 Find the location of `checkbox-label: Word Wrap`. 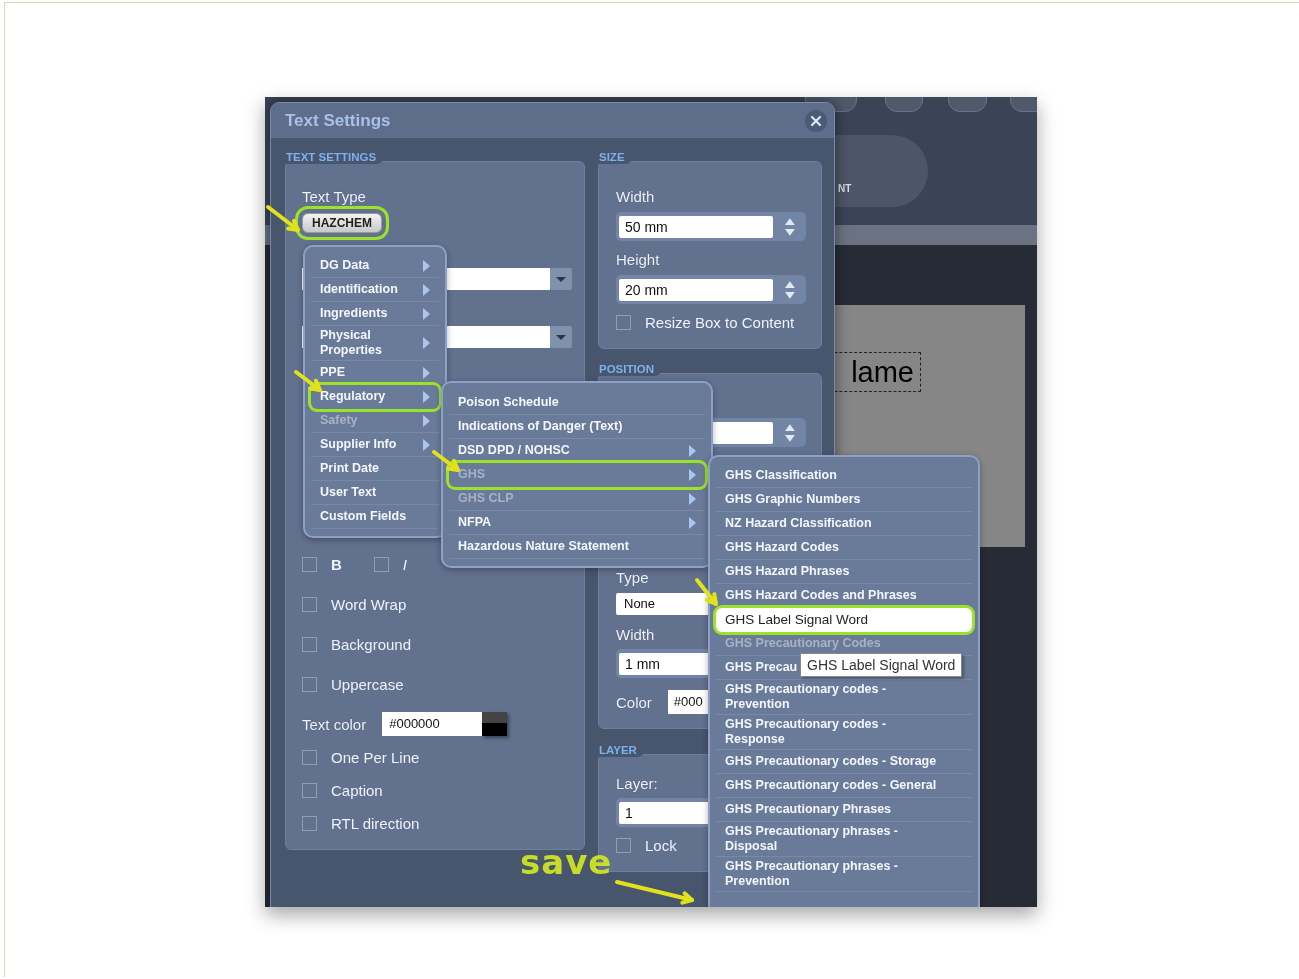

checkbox-label: Word Wrap is located at coordinates (369, 604).